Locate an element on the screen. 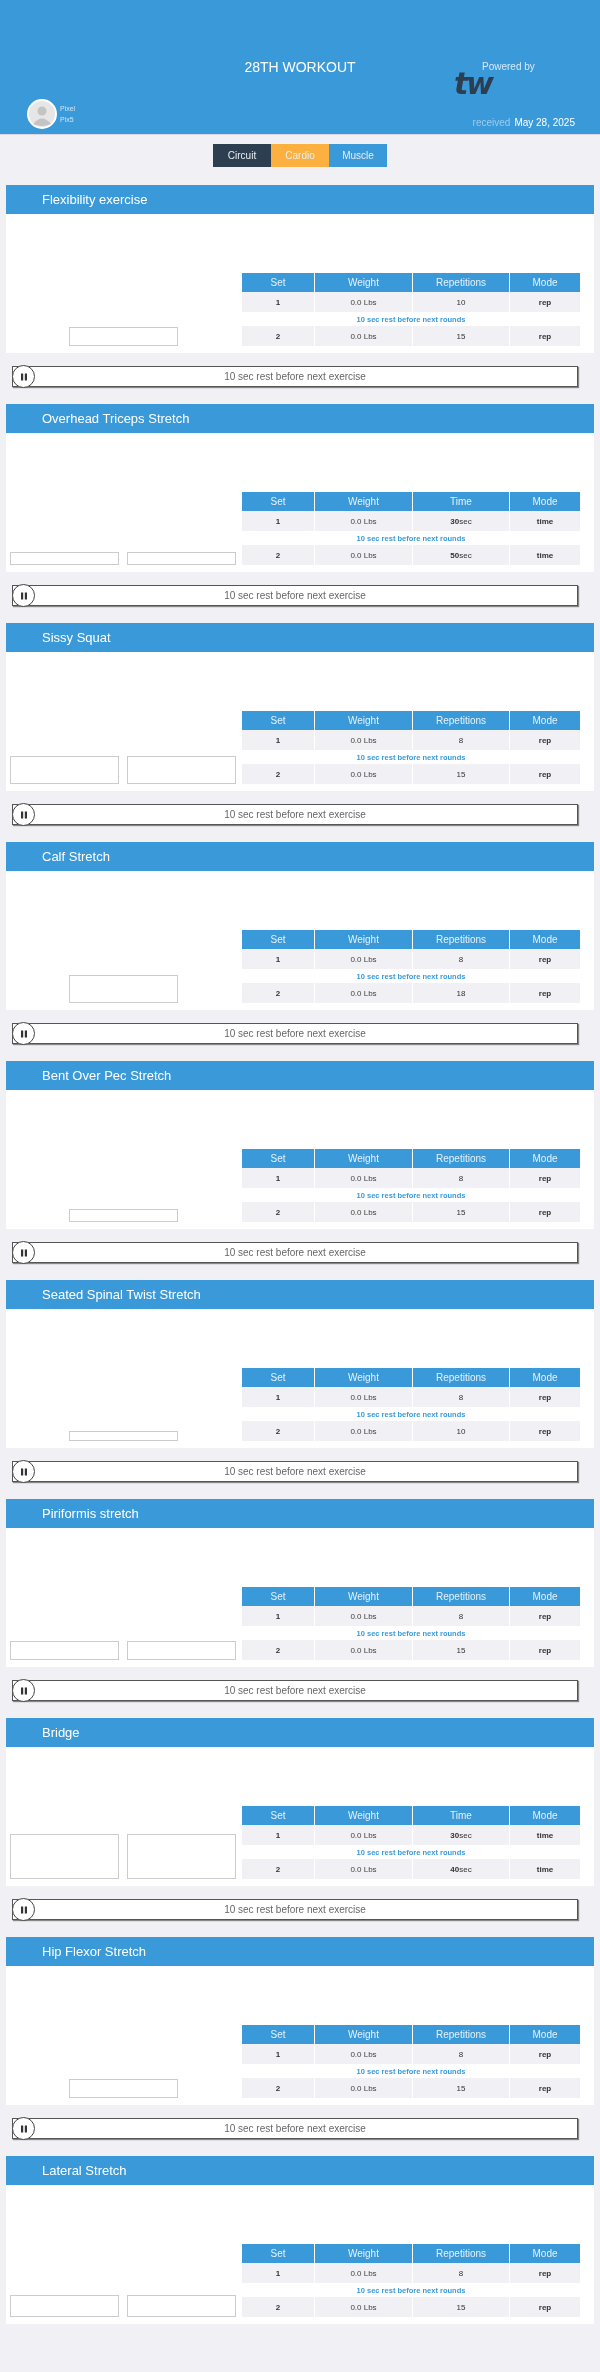 This screenshot has width=600, height=2372. exercise-title: Hip Flexor Stretch is located at coordinates (300, 1951).